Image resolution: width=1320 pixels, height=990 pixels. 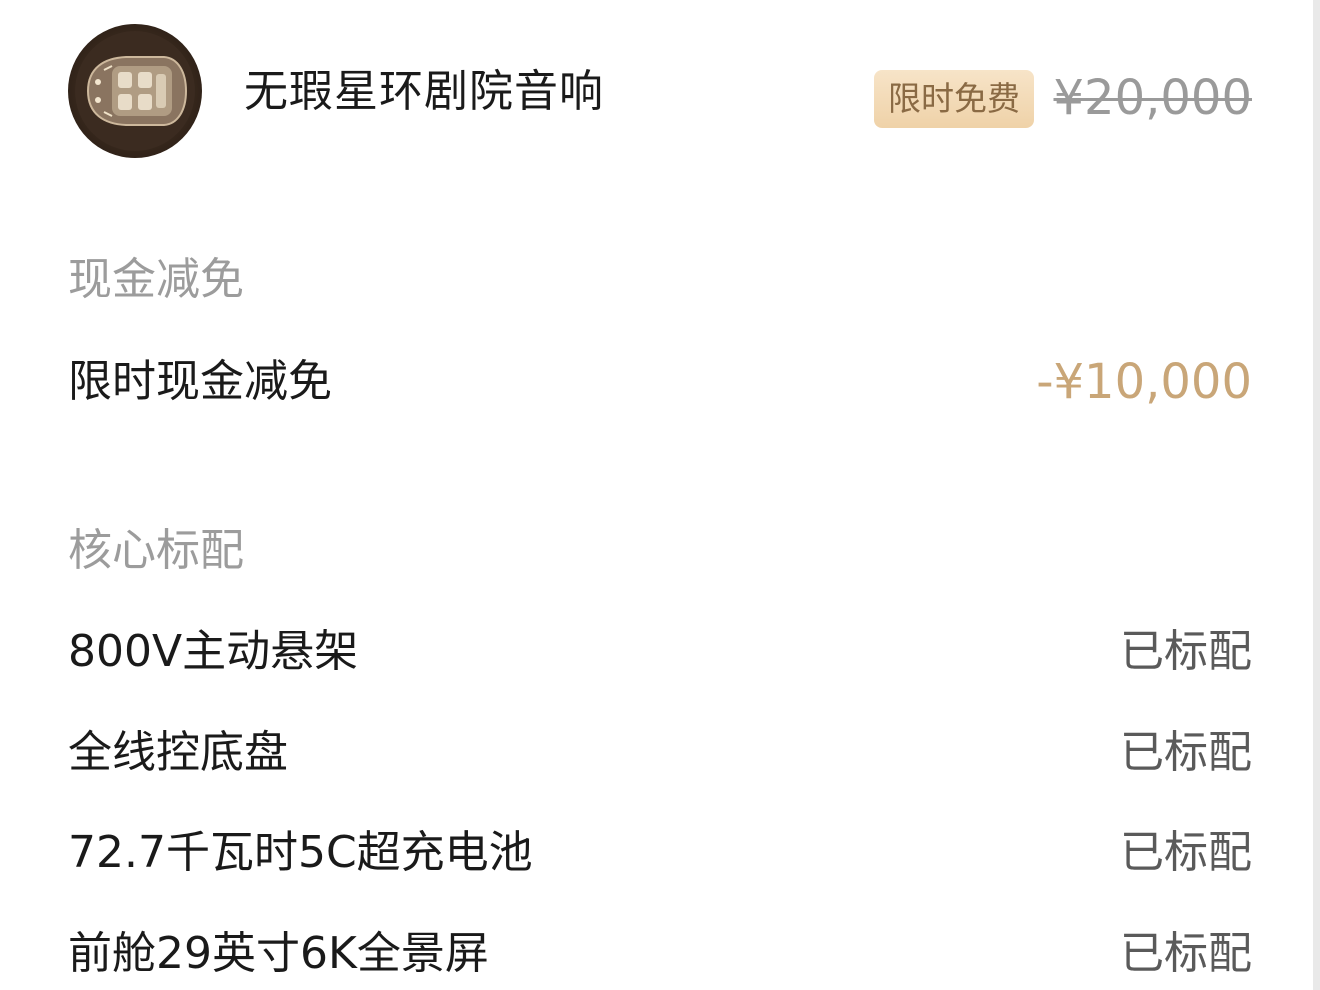 What do you see at coordinates (954, 99) in the screenshot?
I see `limited-free-badge: 限时免费` at bounding box center [954, 99].